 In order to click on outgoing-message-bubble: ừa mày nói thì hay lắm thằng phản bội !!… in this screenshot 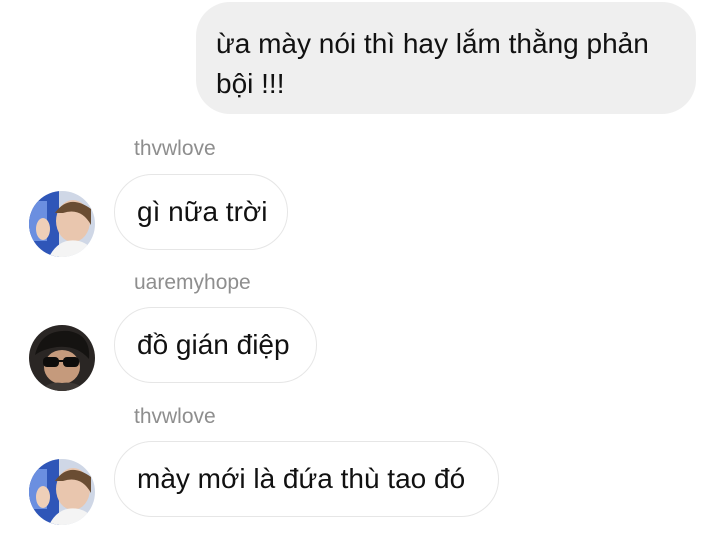, I will do `click(446, 58)`.